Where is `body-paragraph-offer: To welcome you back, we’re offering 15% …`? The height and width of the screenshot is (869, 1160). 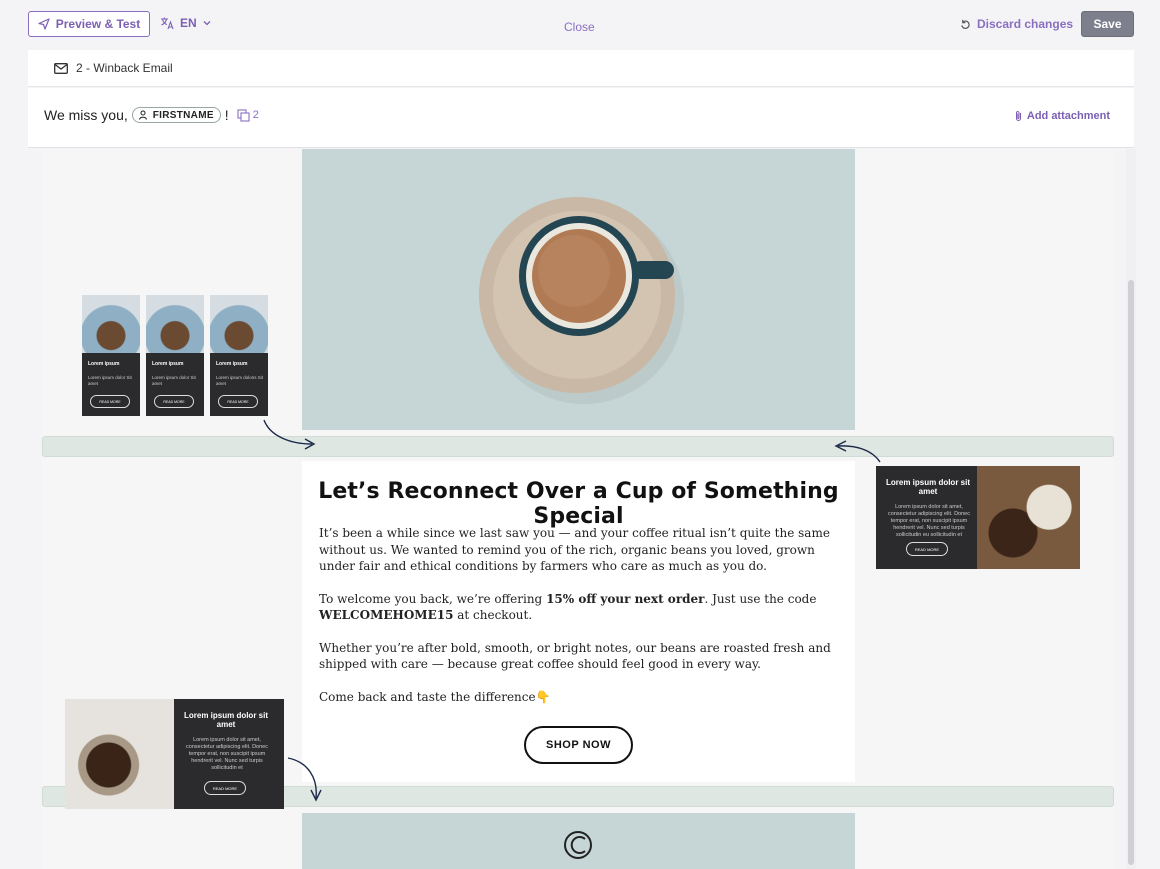
body-paragraph-offer: To welcome you back, we’re offering 15% … is located at coordinates (579, 607).